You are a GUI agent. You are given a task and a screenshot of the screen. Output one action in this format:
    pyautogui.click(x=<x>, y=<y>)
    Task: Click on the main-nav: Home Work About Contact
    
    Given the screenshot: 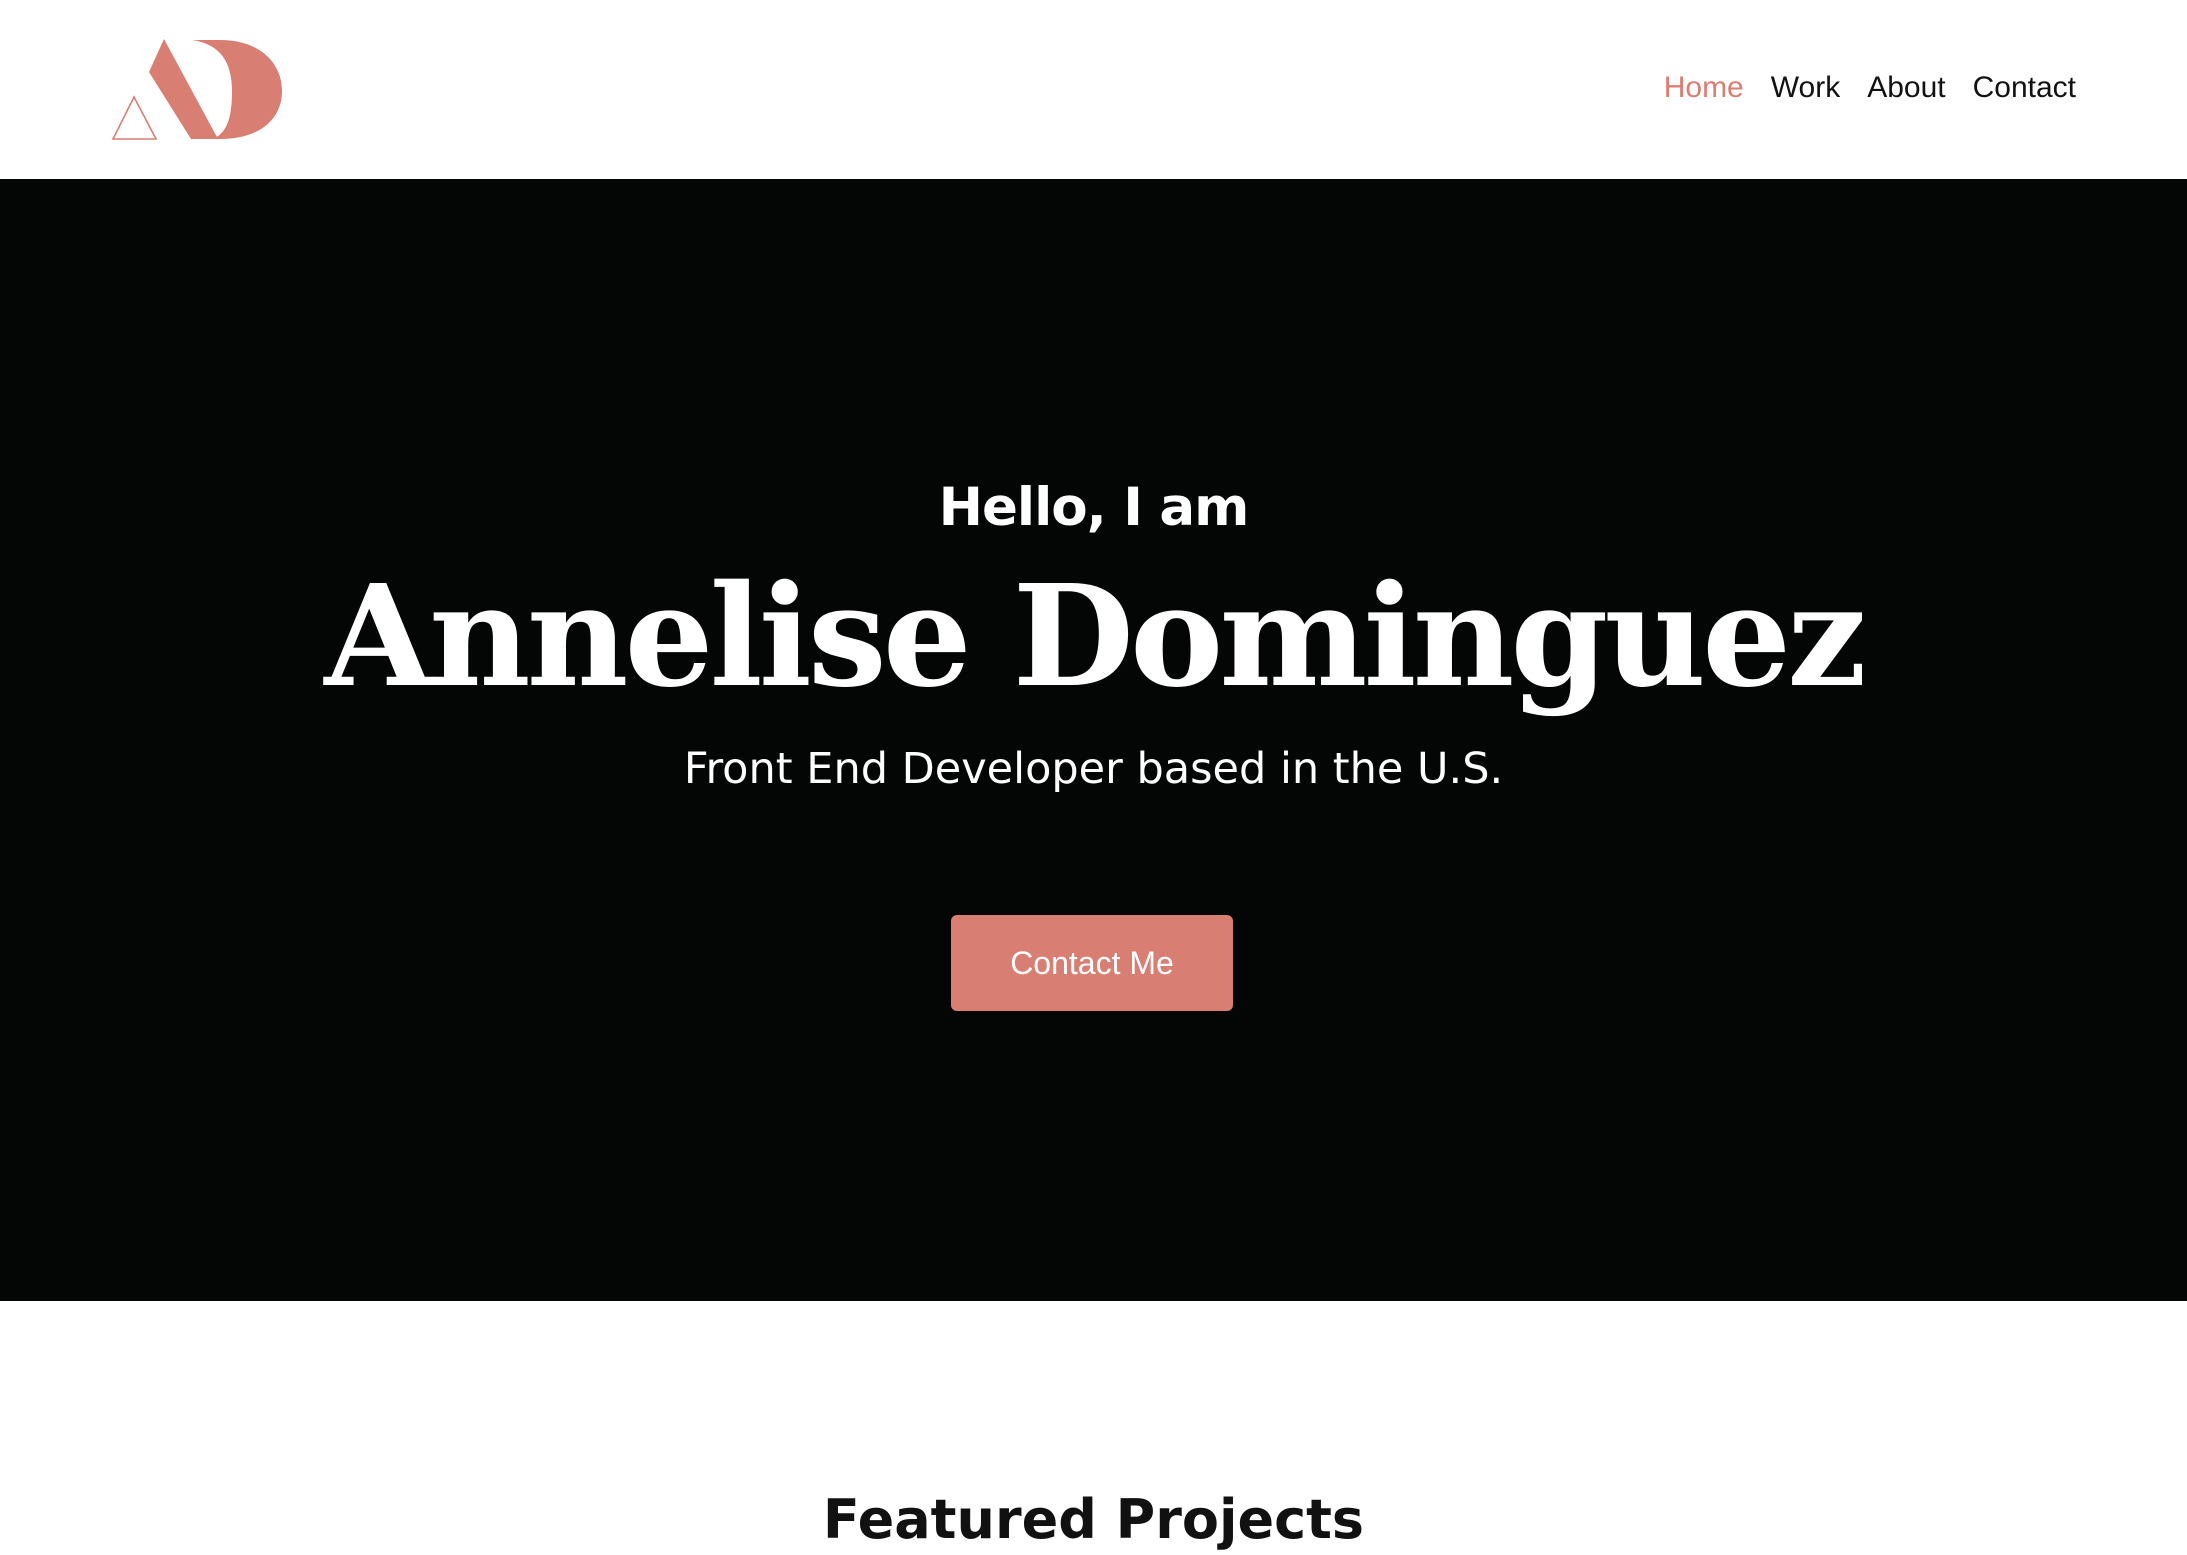 What is the action you would take?
    pyautogui.click(x=1870, y=88)
    